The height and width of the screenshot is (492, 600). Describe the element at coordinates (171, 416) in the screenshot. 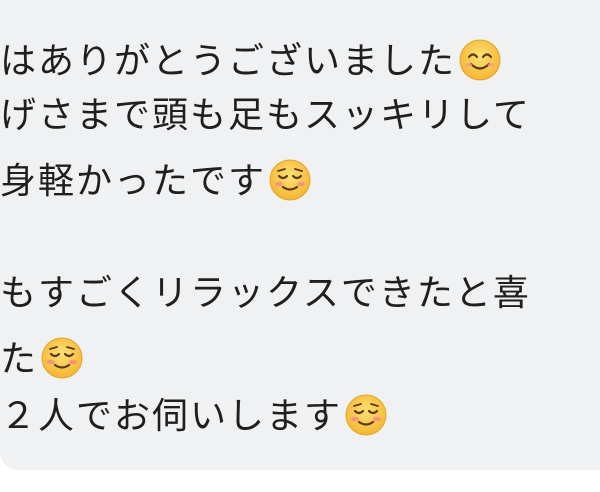

I see `message-line-7-text: ２人でお伺いします` at that location.